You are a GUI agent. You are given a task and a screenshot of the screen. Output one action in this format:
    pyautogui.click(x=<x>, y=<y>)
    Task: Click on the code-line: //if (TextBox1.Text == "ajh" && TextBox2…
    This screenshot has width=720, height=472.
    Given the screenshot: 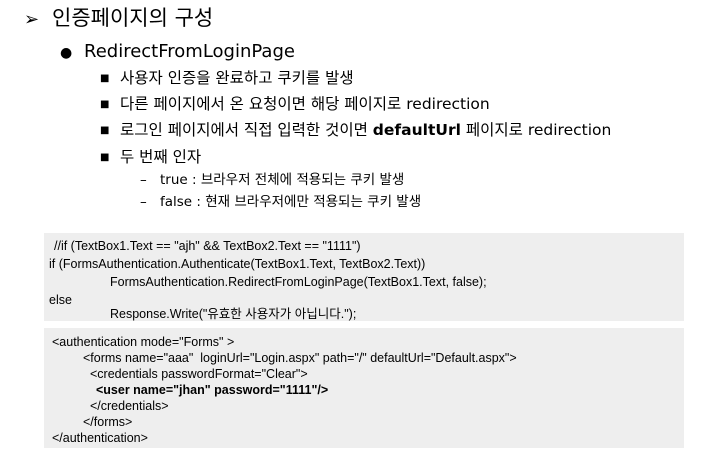 What is the action you would take?
    pyautogui.click(x=207, y=246)
    